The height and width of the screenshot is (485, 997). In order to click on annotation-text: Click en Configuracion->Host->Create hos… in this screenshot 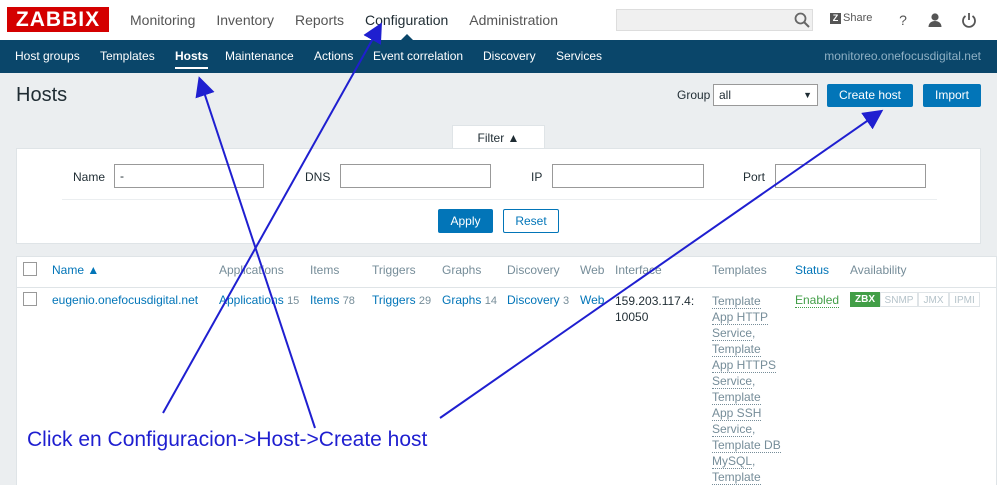, I will do `click(227, 439)`.